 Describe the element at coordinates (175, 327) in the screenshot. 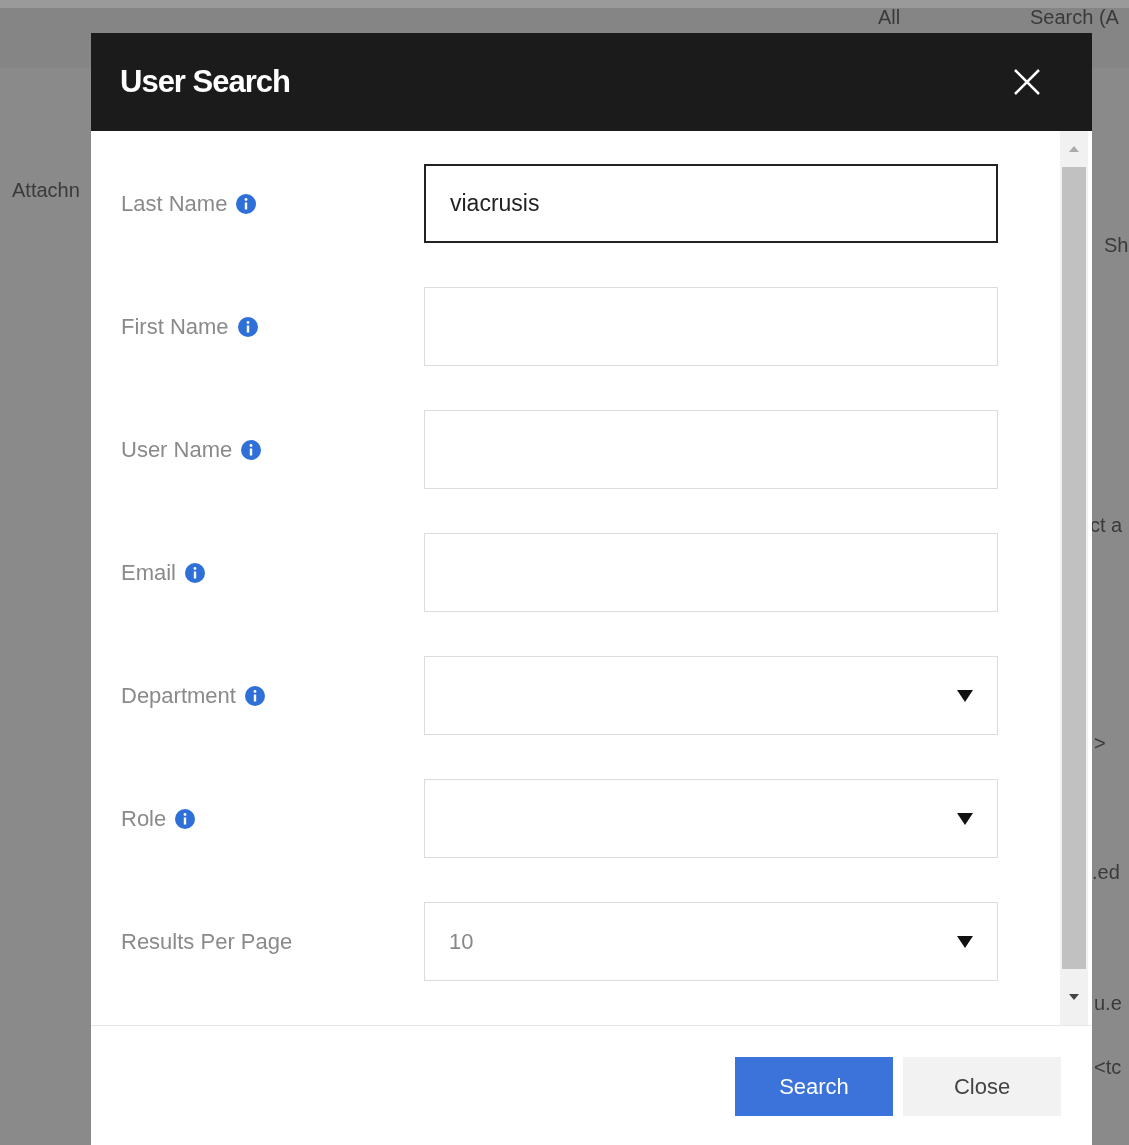

I see `field-label: First Name` at that location.